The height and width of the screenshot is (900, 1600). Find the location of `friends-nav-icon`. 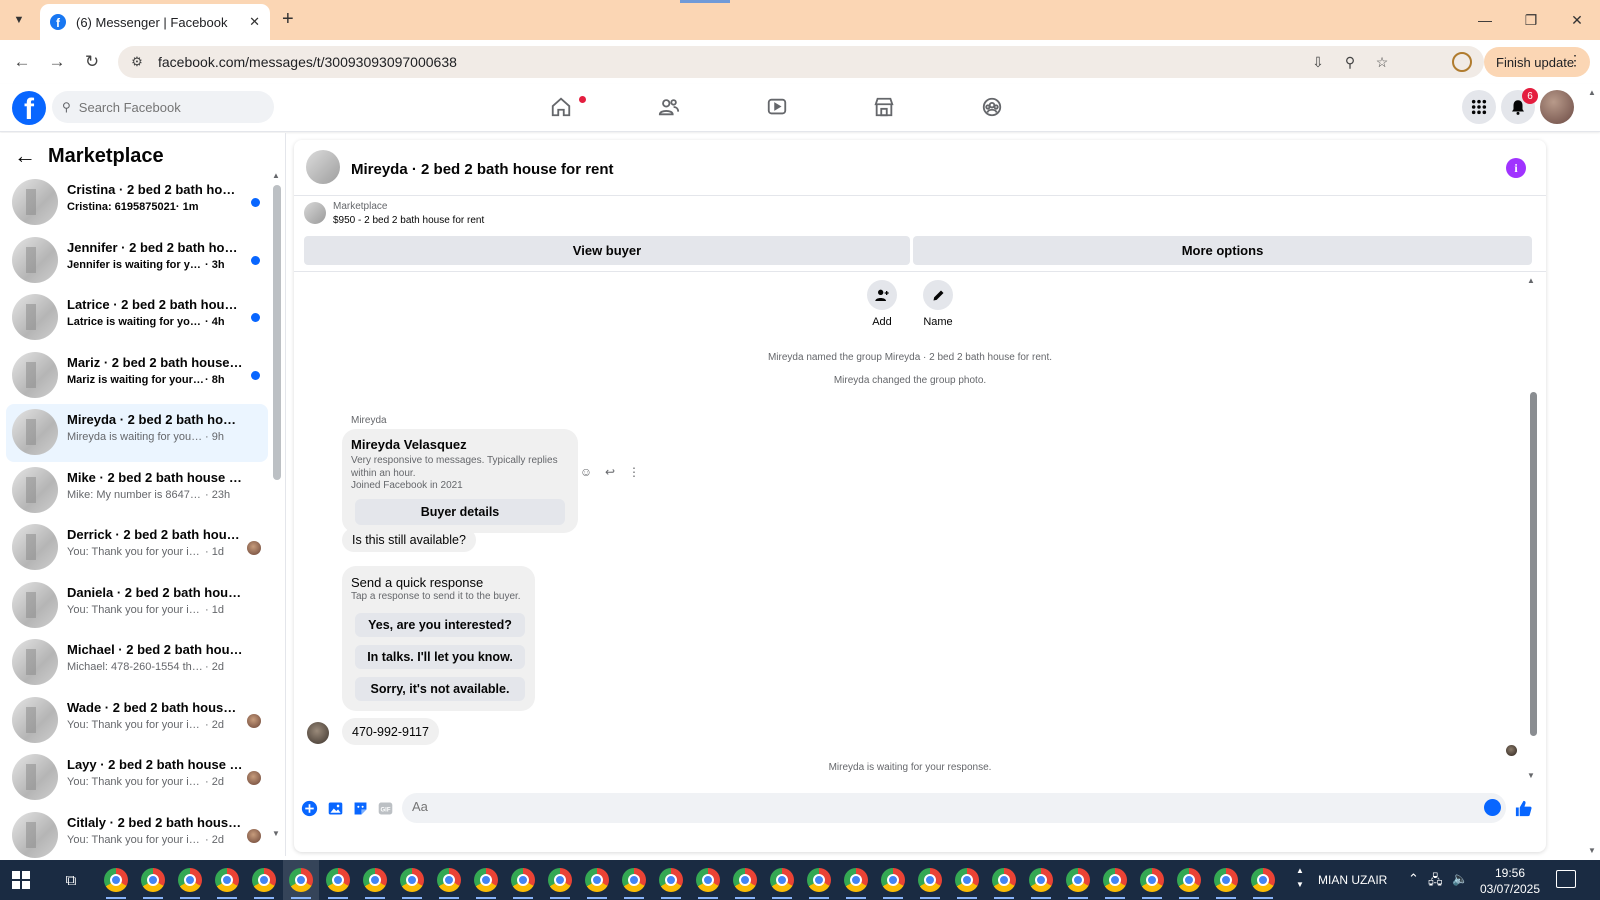

friends-nav-icon is located at coordinates (669, 107).